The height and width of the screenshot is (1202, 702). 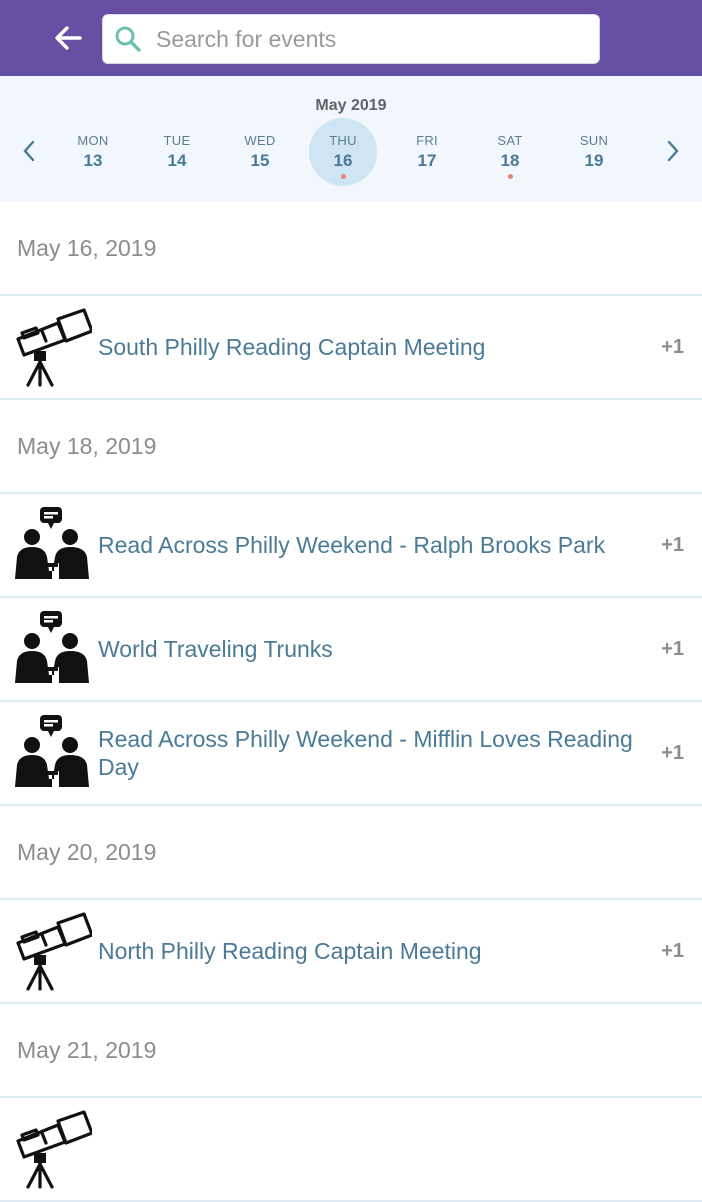 What do you see at coordinates (427, 160) in the screenshot?
I see `day-number: 17` at bounding box center [427, 160].